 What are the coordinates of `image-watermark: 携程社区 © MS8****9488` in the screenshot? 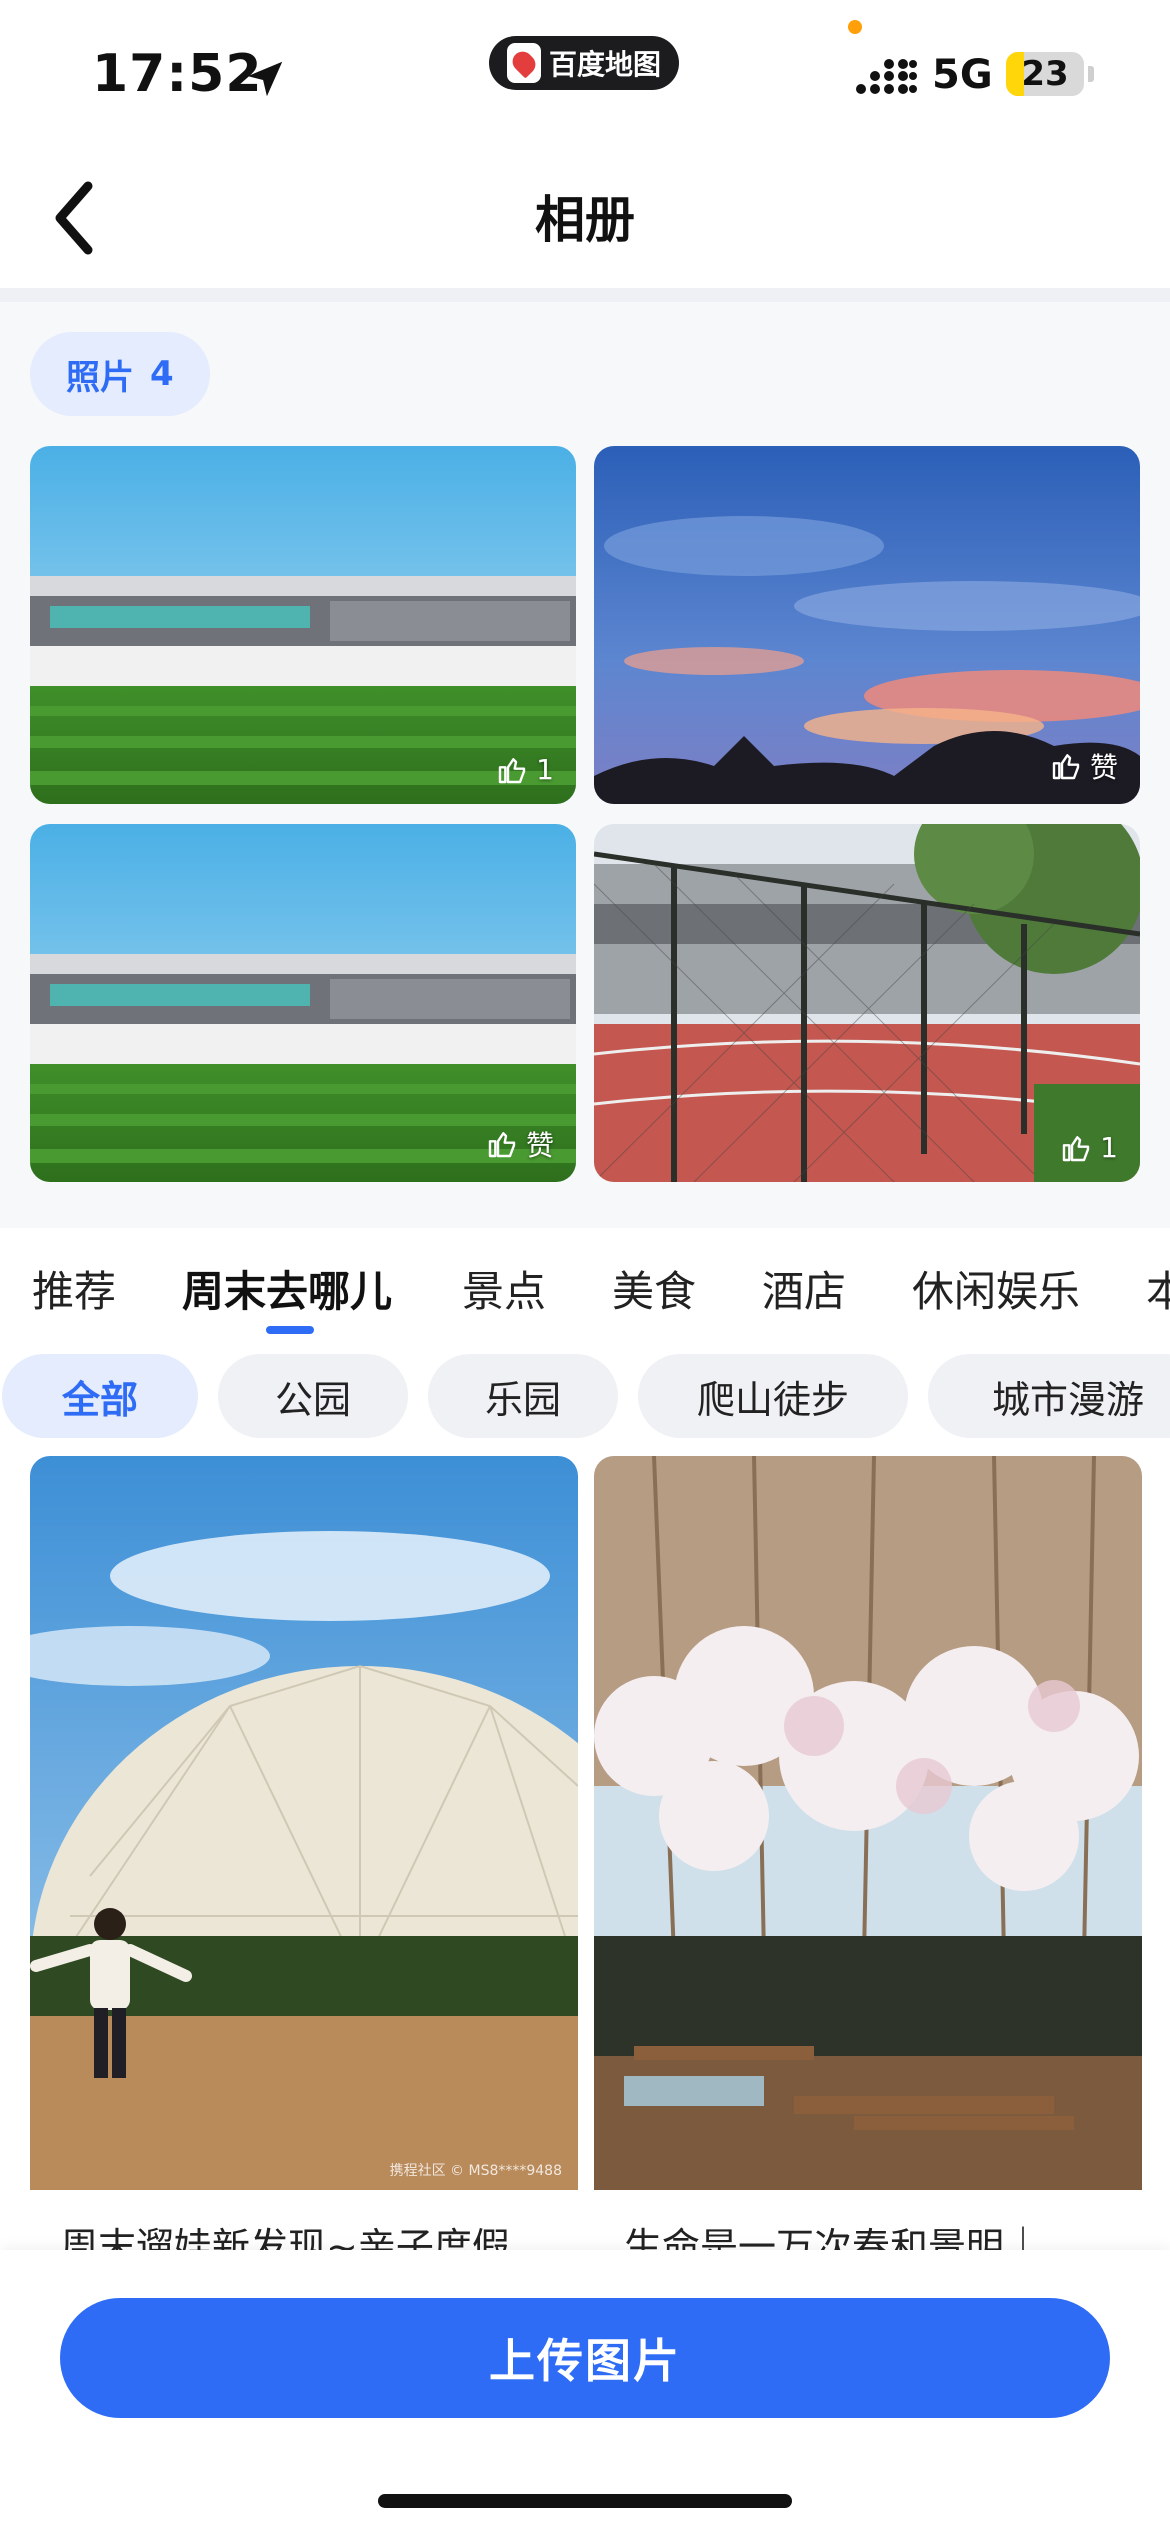 It's located at (475, 2171).